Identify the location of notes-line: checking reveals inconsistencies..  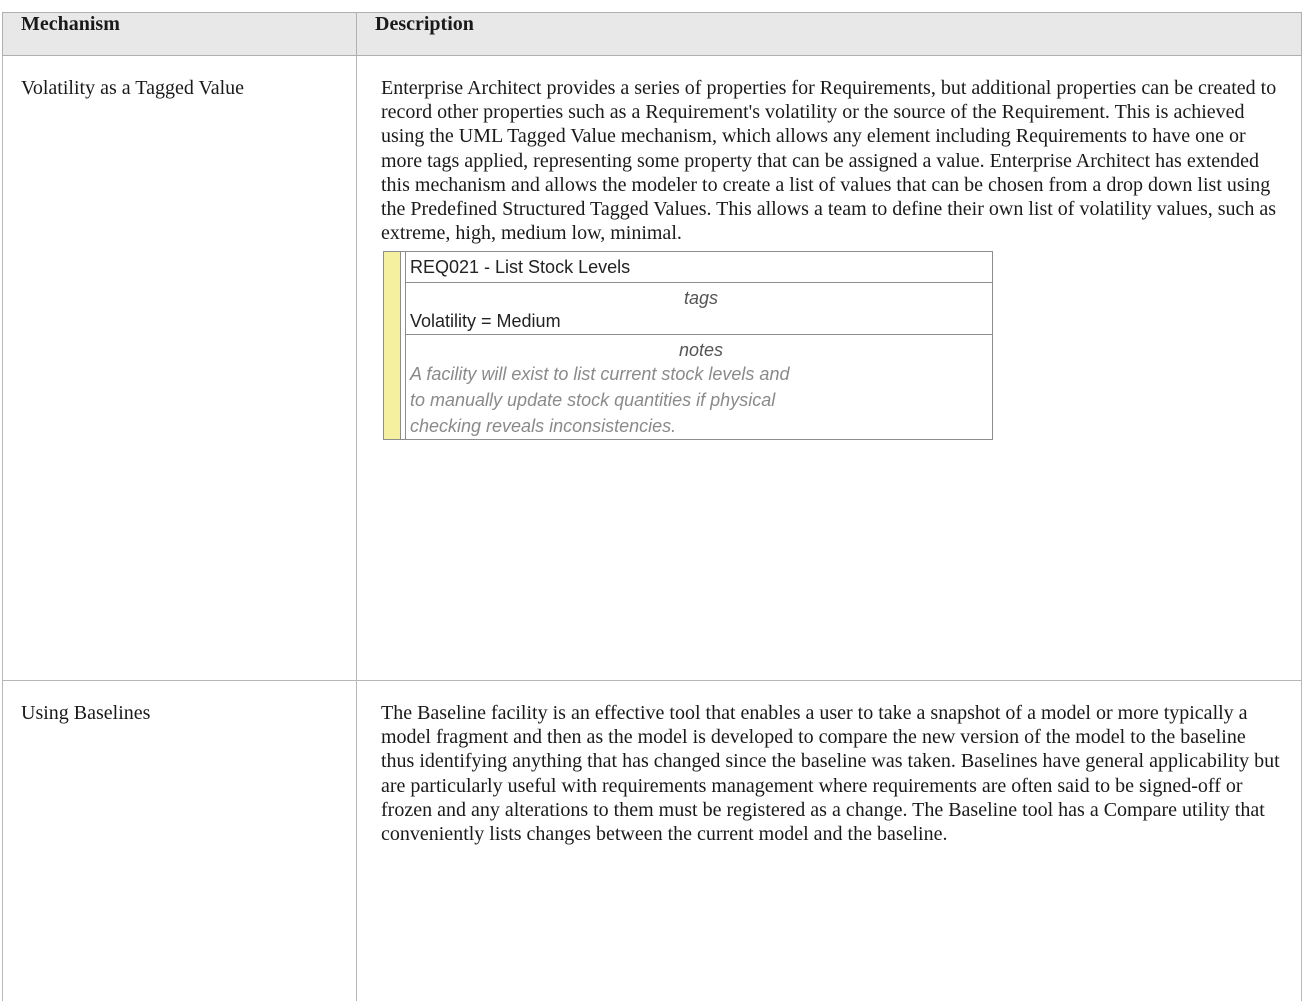
(701, 426).